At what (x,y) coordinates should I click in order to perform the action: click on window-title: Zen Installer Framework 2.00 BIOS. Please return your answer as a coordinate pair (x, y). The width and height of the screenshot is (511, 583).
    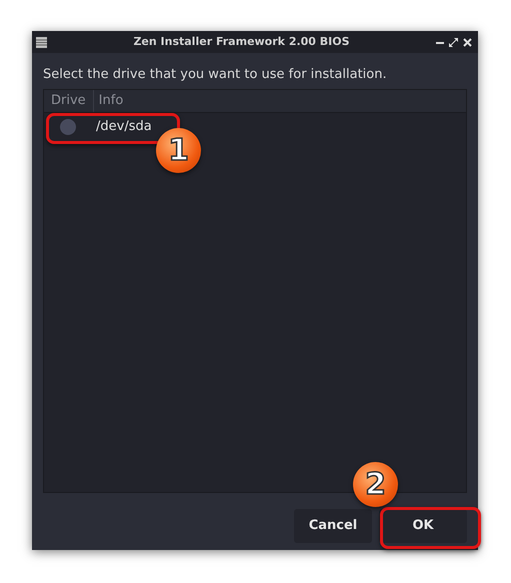
    Looking at the image, I should click on (241, 42).